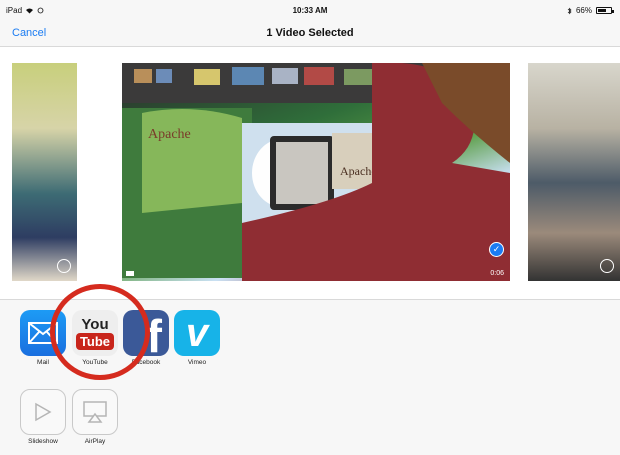 This screenshot has width=620, height=455. Describe the element at coordinates (43, 441) in the screenshot. I see `action-label: Slideshow` at that location.